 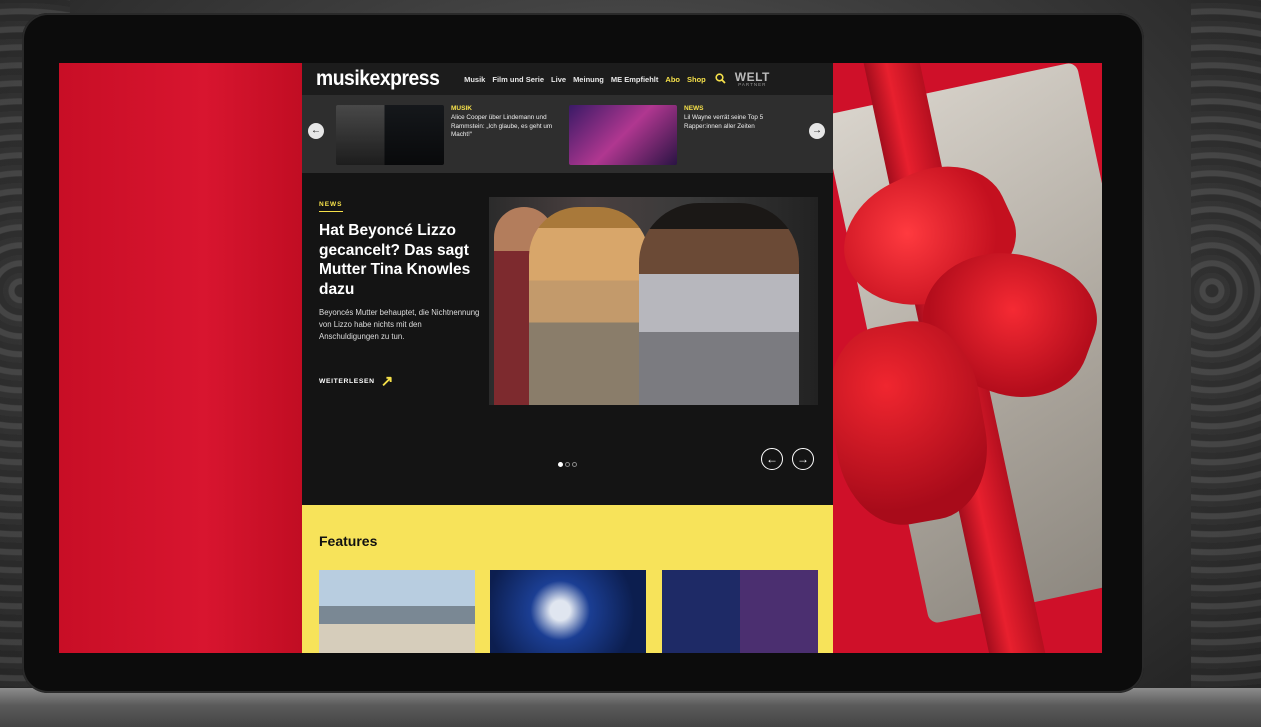 What do you see at coordinates (347, 381) in the screenshot?
I see `read-more-label: WEITERLESEN` at bounding box center [347, 381].